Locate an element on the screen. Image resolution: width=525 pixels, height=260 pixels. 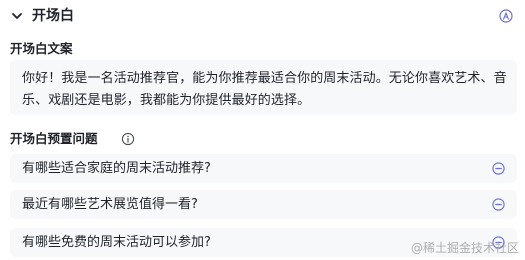
opening-text-line-1: 你好！我是一名活动推荐官，能为你推荐最适合你的周末活动。无论你喜欢艺术、音 is located at coordinates (264, 78).